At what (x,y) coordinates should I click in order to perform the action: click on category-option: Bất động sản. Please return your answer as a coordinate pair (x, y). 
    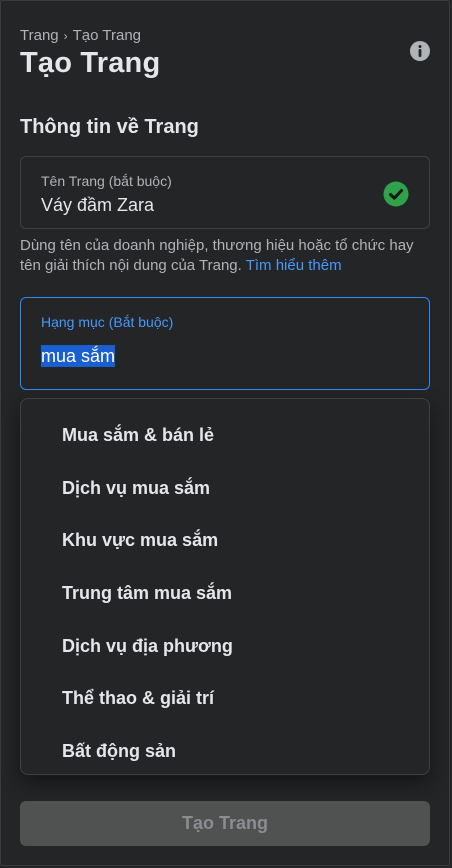
    Looking at the image, I should click on (225, 749).